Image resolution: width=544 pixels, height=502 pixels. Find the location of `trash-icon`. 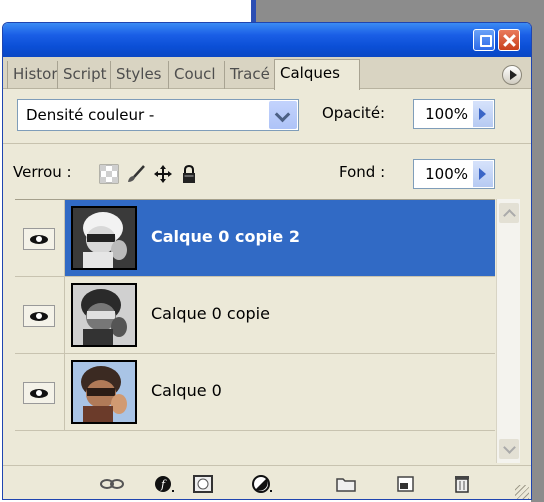

trash-icon is located at coordinates (462, 484).